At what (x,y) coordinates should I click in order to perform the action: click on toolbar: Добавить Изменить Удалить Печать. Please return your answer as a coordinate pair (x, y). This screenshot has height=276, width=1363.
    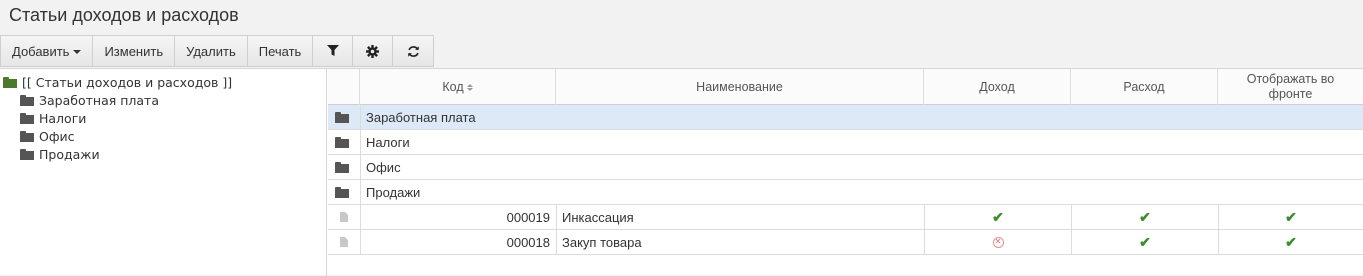
    Looking at the image, I should click on (217, 51).